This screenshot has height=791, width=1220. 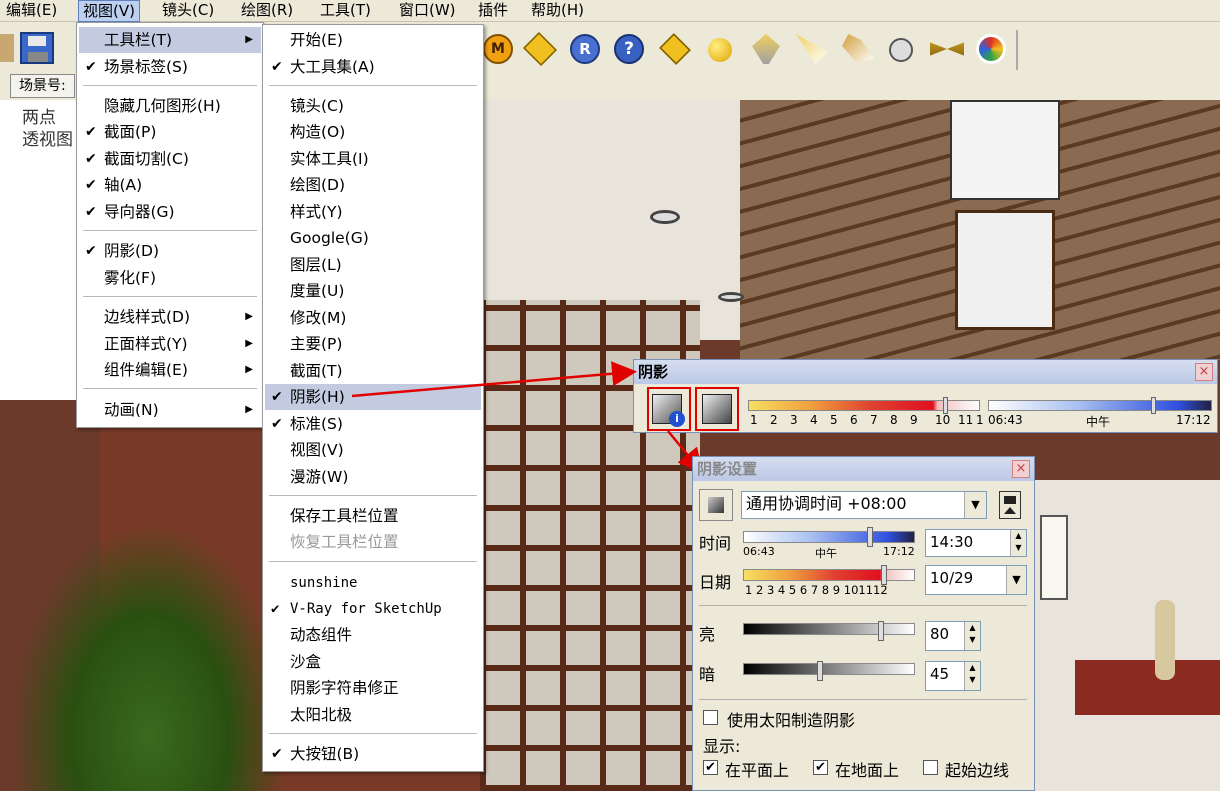 What do you see at coordinates (170, 40) in the screenshot?
I see `view-menu-toolbars: 工具栏(T) ▶` at bounding box center [170, 40].